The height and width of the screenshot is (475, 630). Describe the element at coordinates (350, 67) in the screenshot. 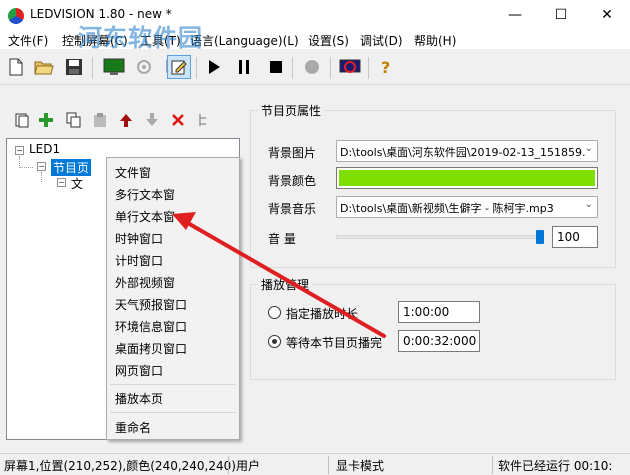

I see `screen-off-icon` at that location.